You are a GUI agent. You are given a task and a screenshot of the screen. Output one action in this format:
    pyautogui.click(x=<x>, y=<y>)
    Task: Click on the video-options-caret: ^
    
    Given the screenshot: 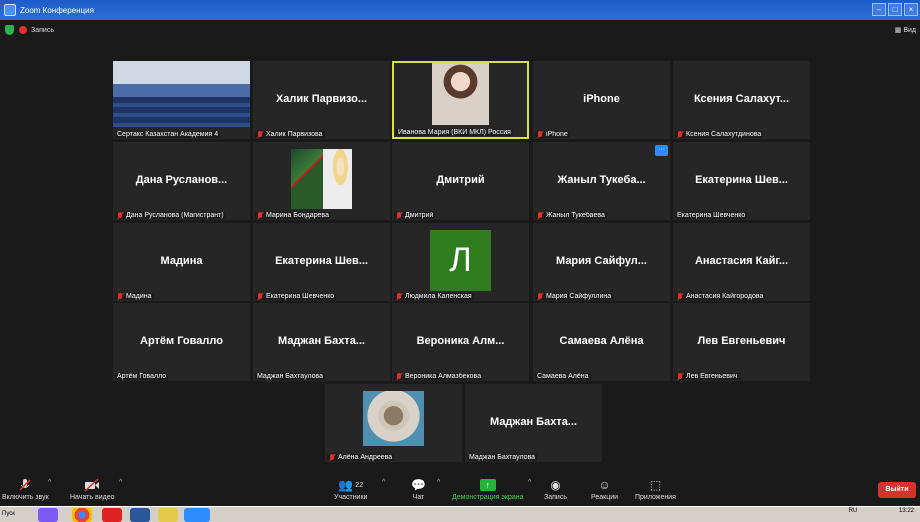 What is the action you would take?
    pyautogui.click(x=120, y=482)
    